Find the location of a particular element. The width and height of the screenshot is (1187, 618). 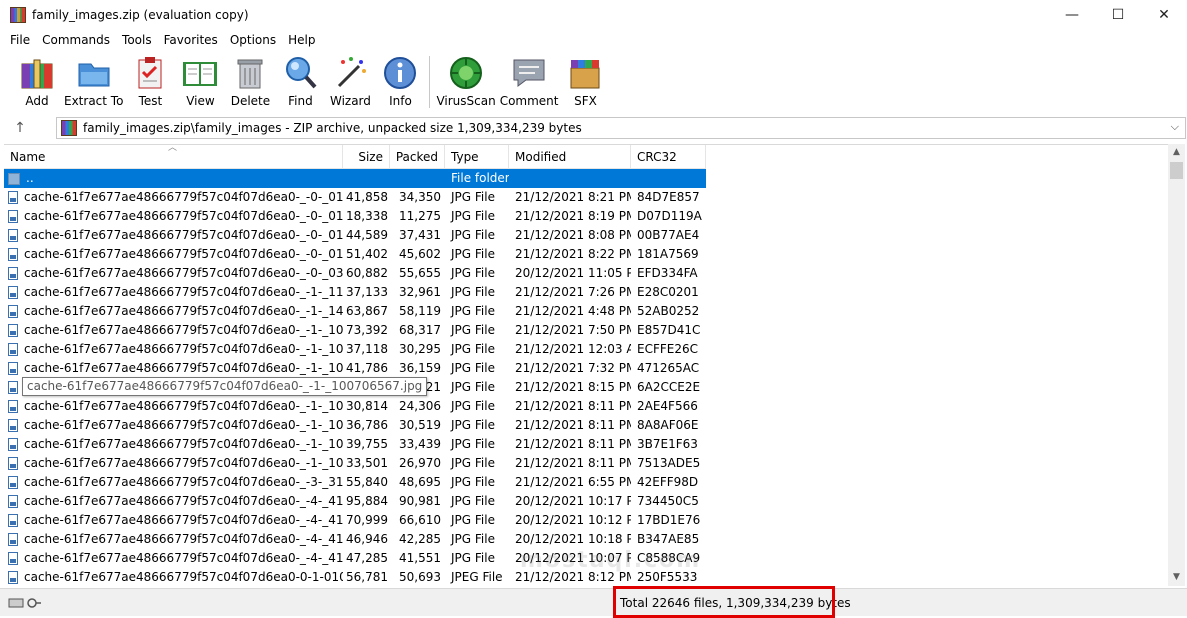

scroll-up-icon: ▲ is located at coordinates (1176, 152).